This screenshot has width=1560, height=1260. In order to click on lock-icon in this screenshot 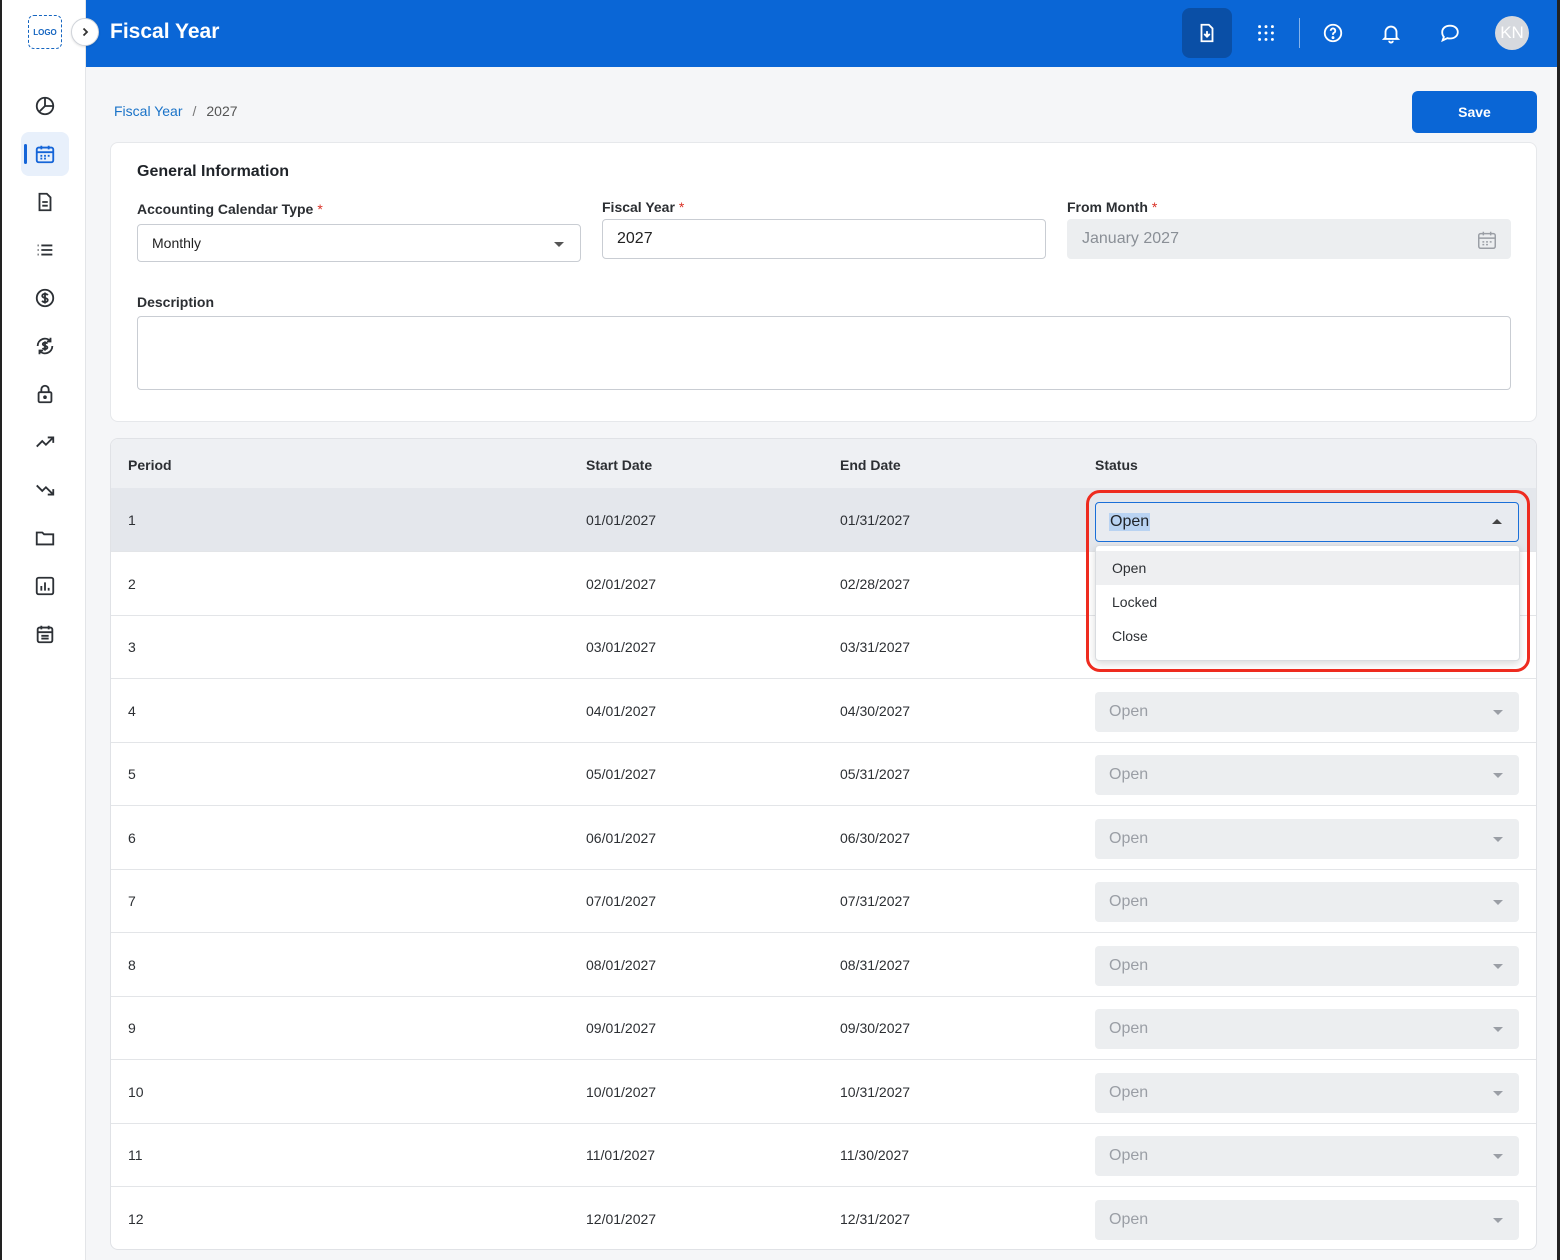, I will do `click(45, 394)`.